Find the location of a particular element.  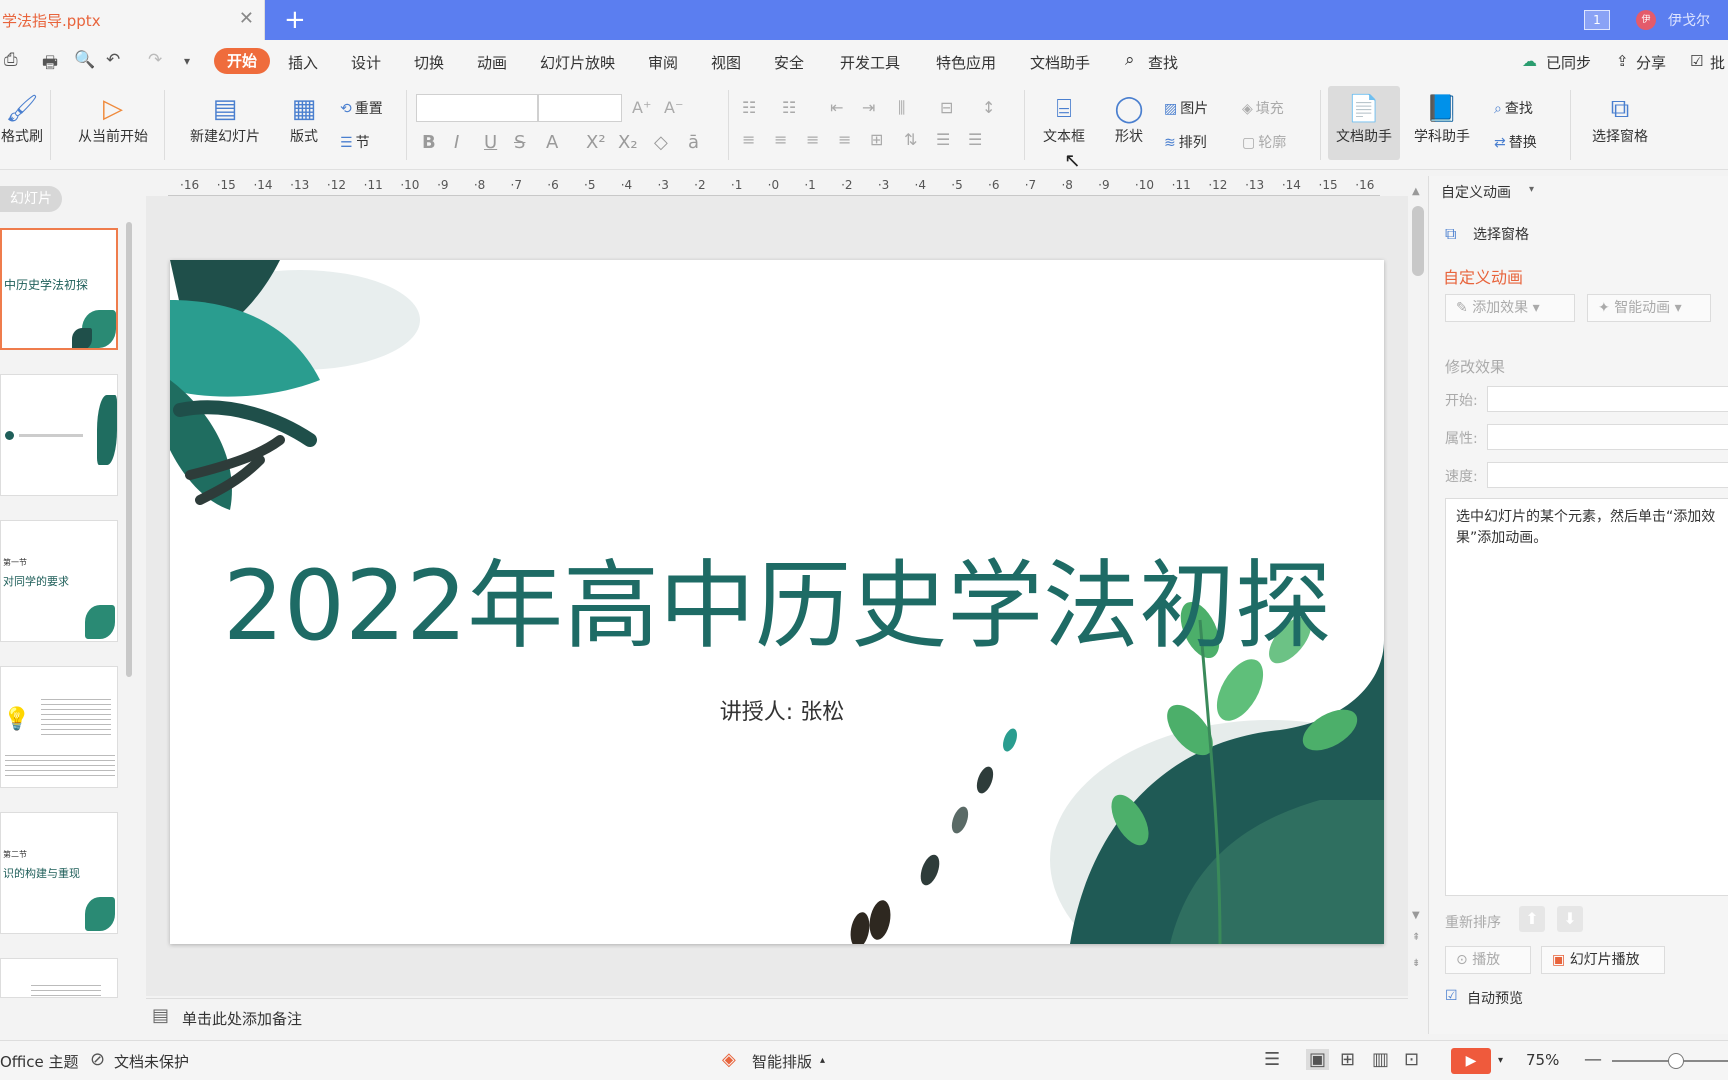

decrease-font-icon: A⁻ is located at coordinates (673, 107).